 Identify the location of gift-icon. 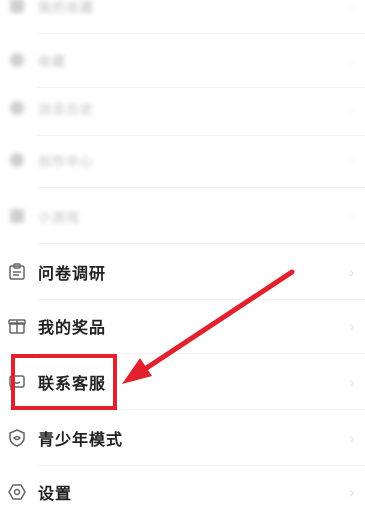
(17, 326).